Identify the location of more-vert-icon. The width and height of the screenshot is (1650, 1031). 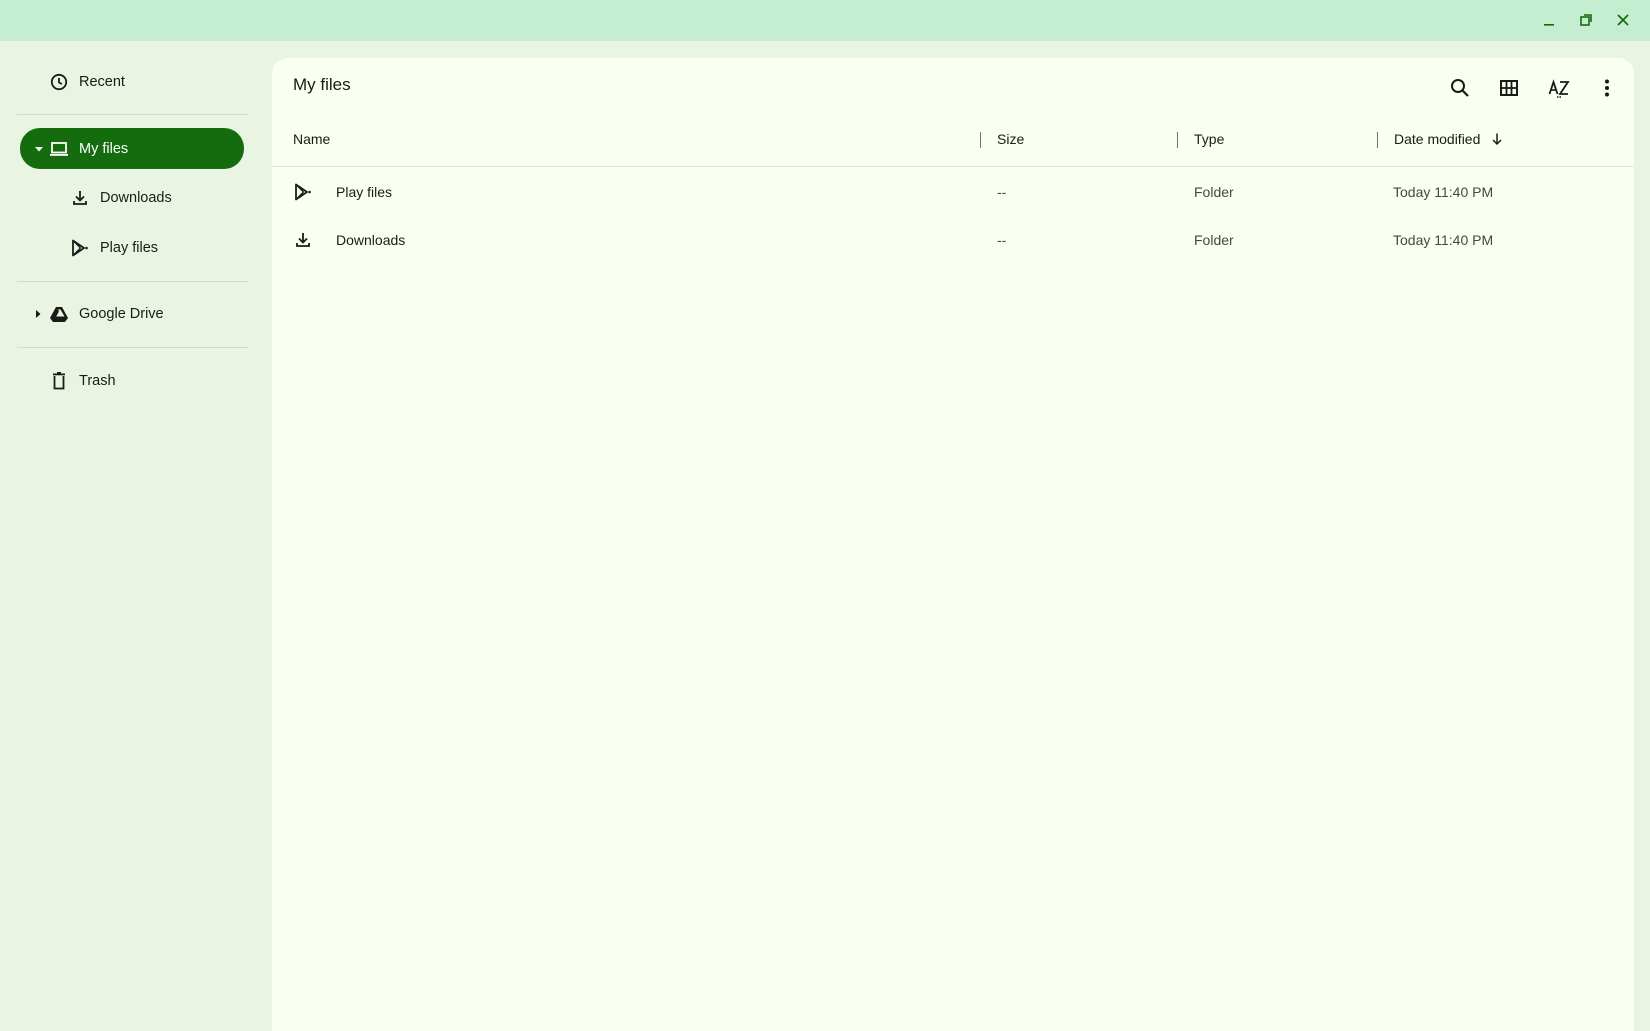
(1607, 88).